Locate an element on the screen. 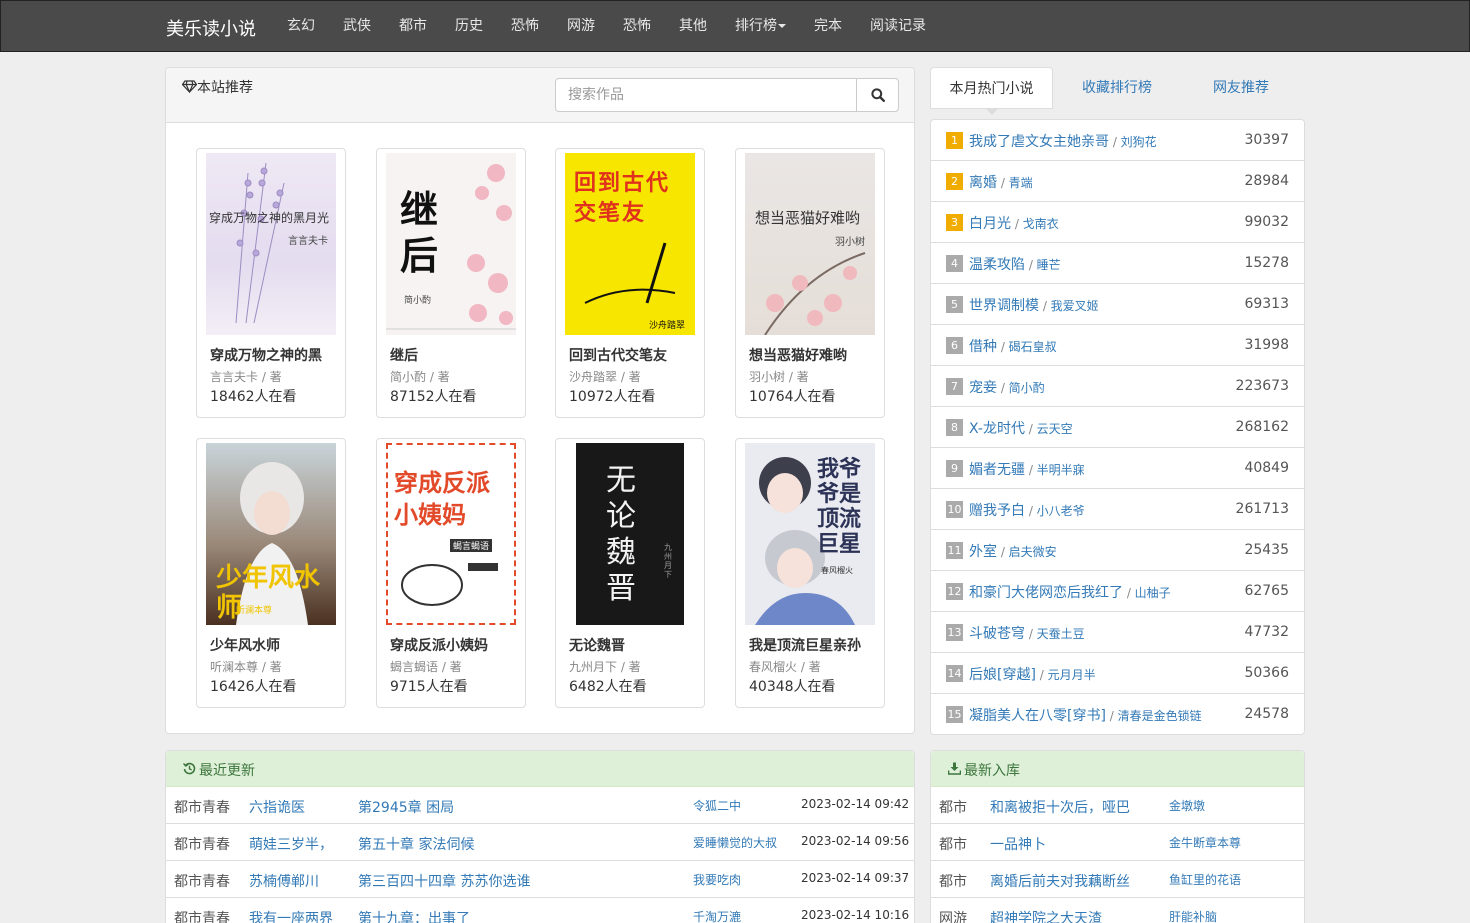 Image resolution: width=1470 pixels, height=923 pixels. rank-book-title: 后娘[穿越] is located at coordinates (1002, 675).